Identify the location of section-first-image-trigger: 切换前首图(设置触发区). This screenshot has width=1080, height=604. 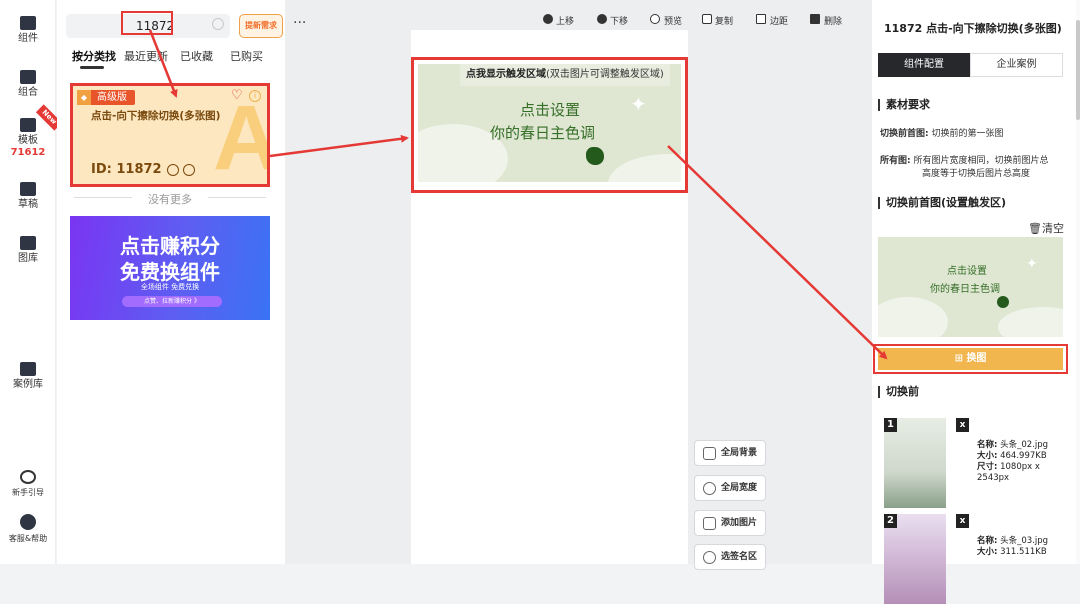
(942, 203).